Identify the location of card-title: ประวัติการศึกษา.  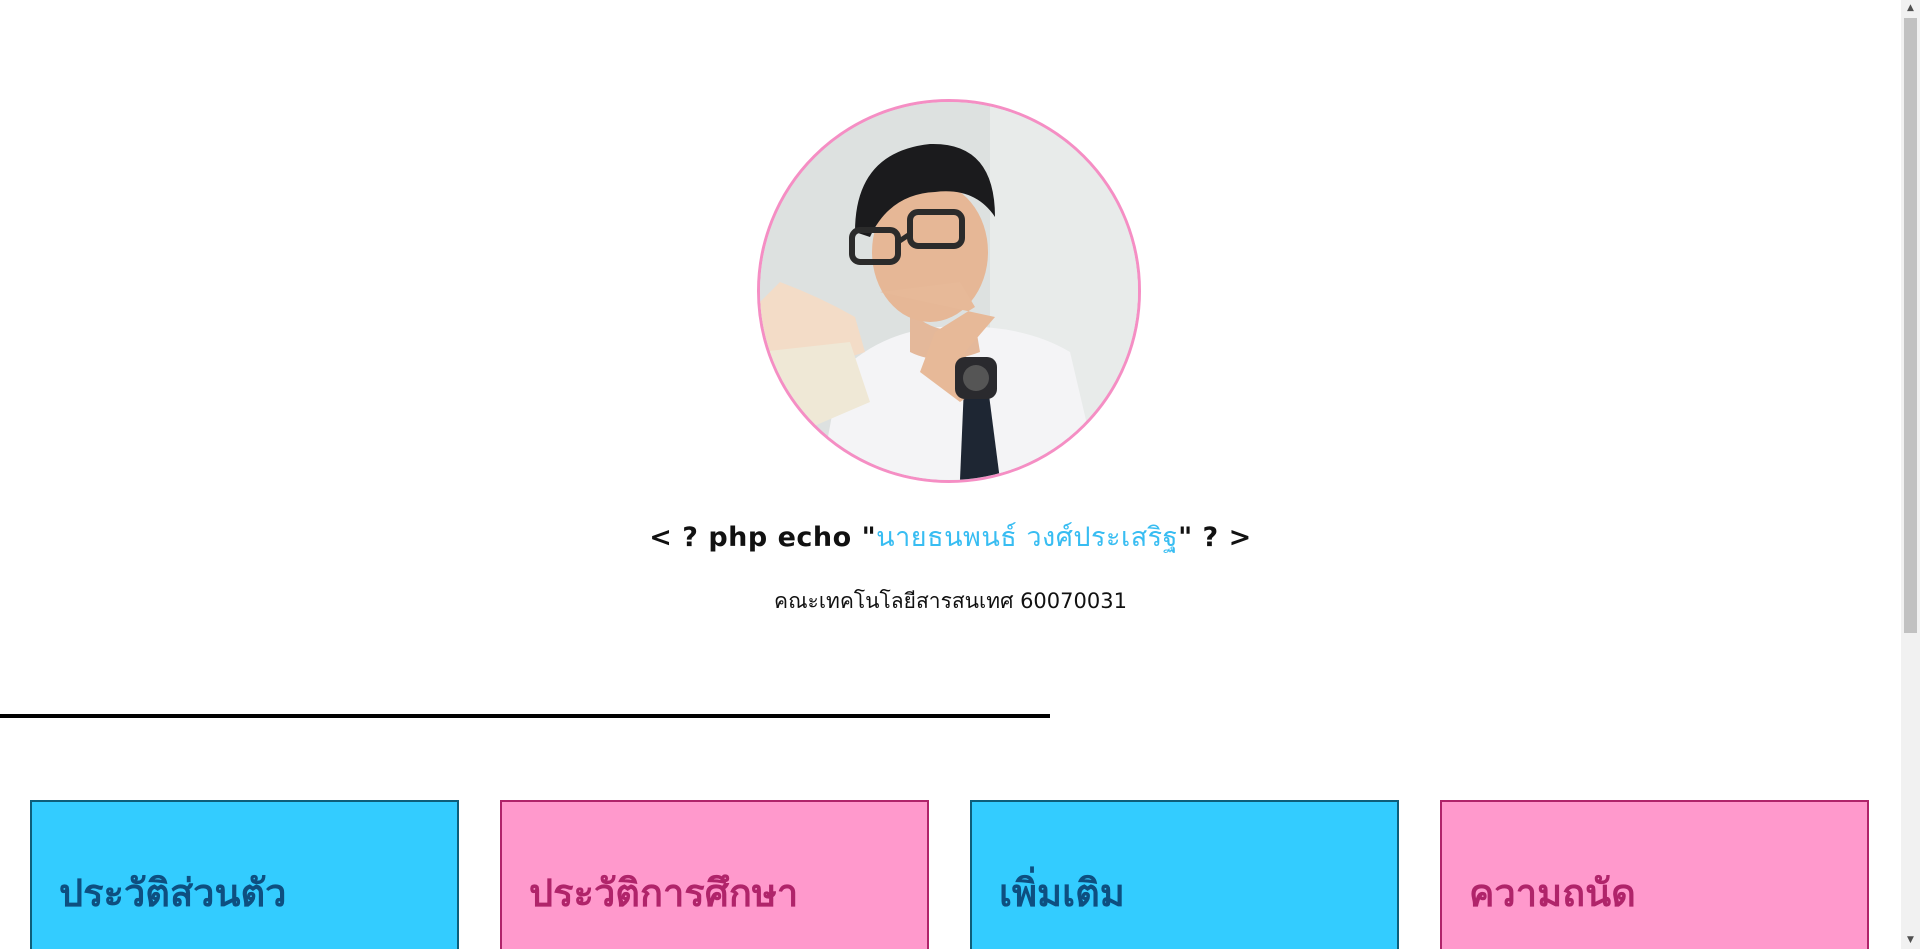
(664, 893).